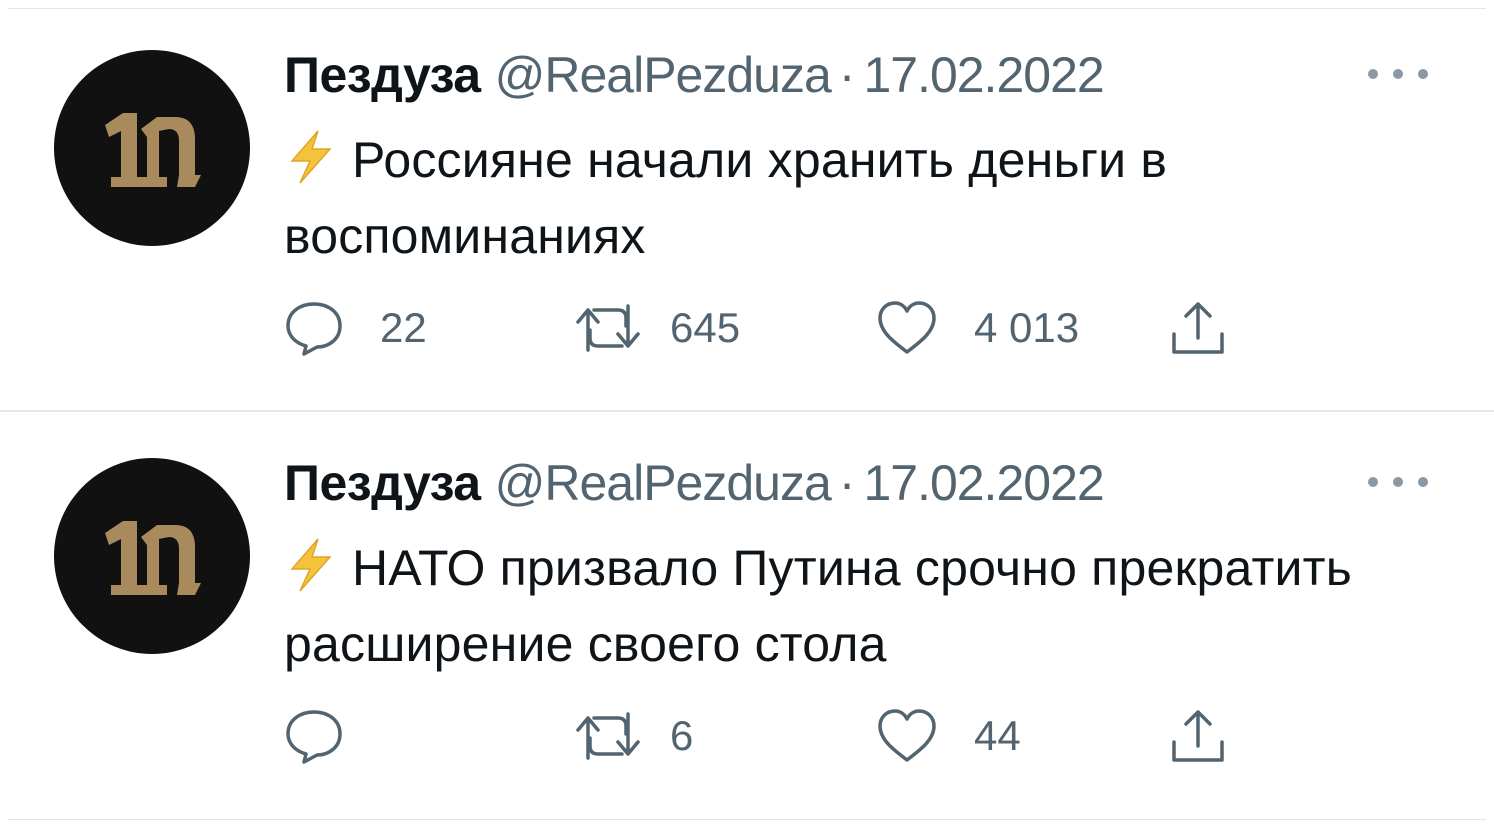  What do you see at coordinates (997, 735) in the screenshot?
I see `like-count: 44` at bounding box center [997, 735].